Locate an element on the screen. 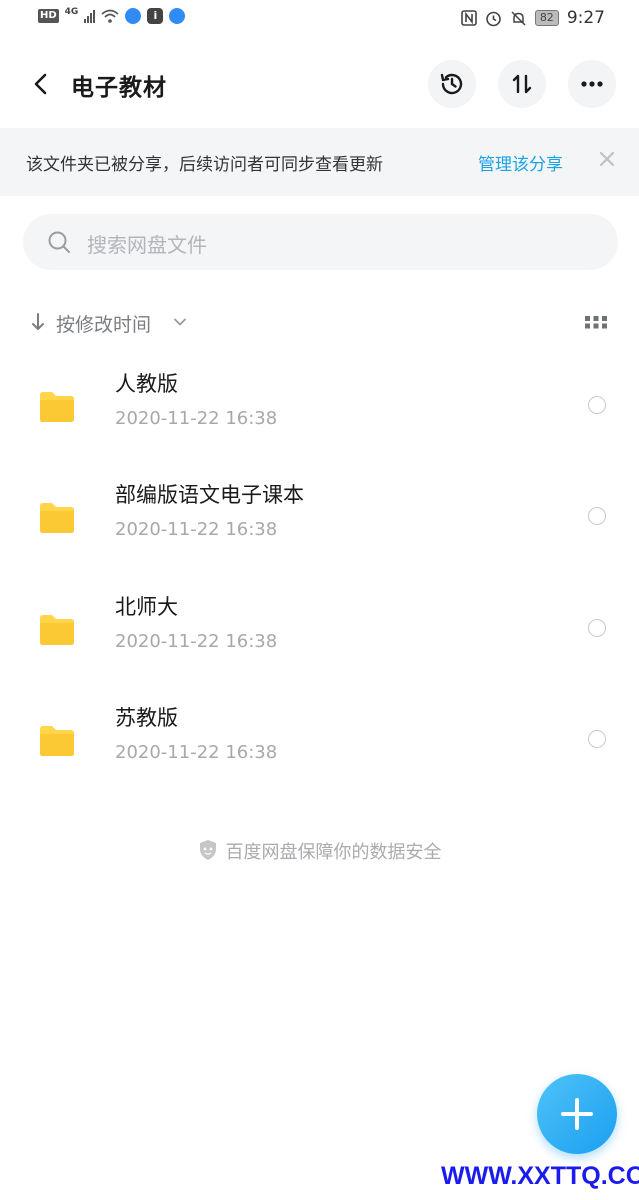 The width and height of the screenshot is (639, 1200). history-button is located at coordinates (452, 84).